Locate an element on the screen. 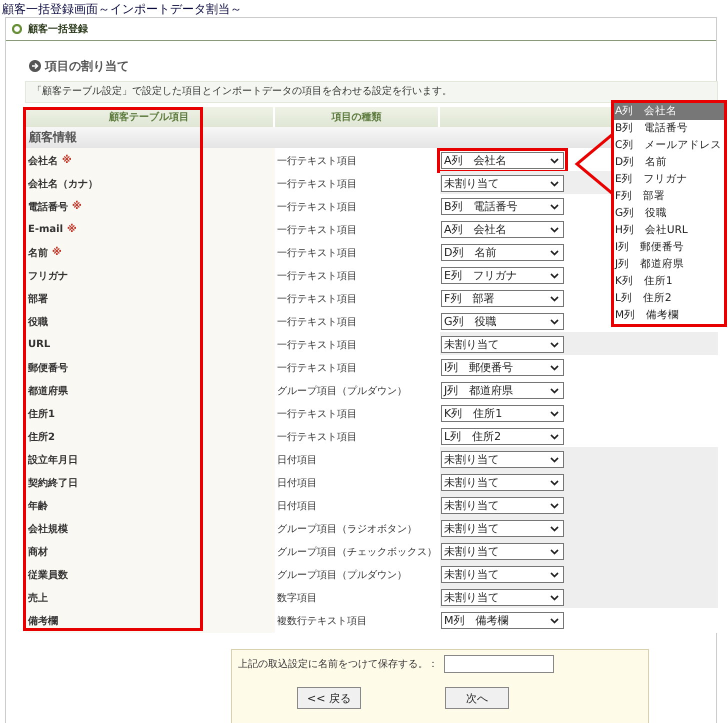  column-select: D列 名前 is located at coordinates (502, 252).